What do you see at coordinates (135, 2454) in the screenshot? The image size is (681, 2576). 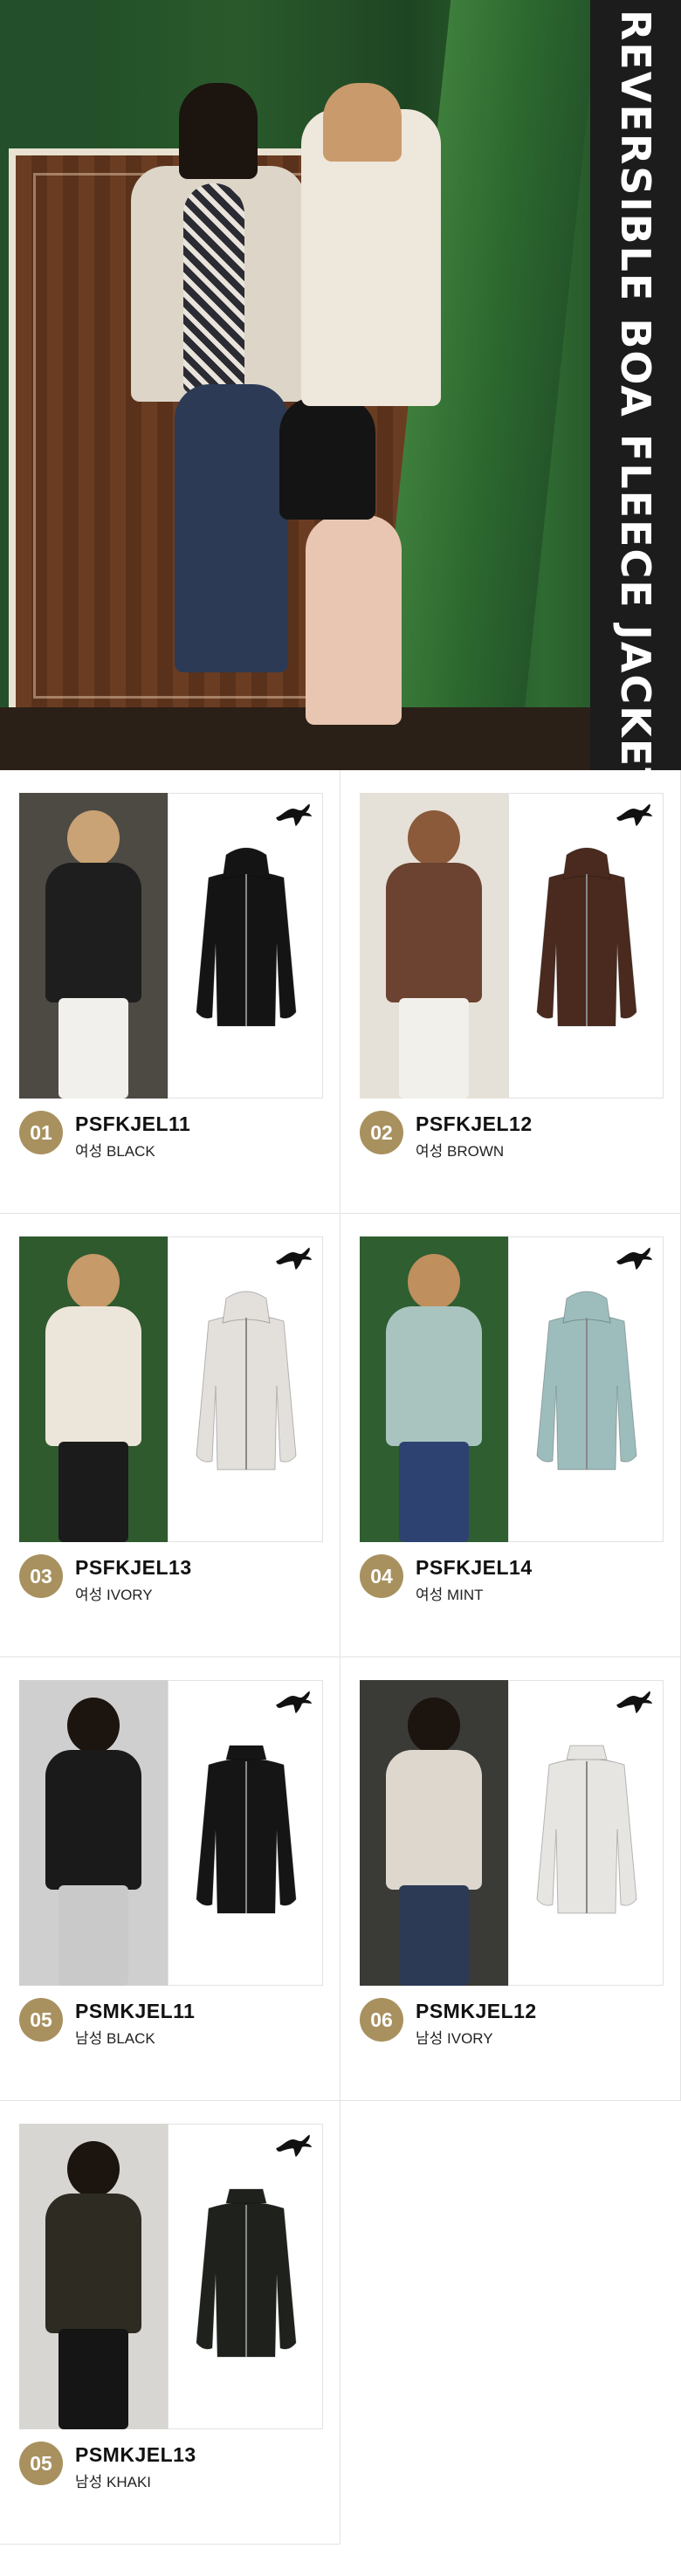 I see `product-code: PSMKJEL13` at bounding box center [135, 2454].